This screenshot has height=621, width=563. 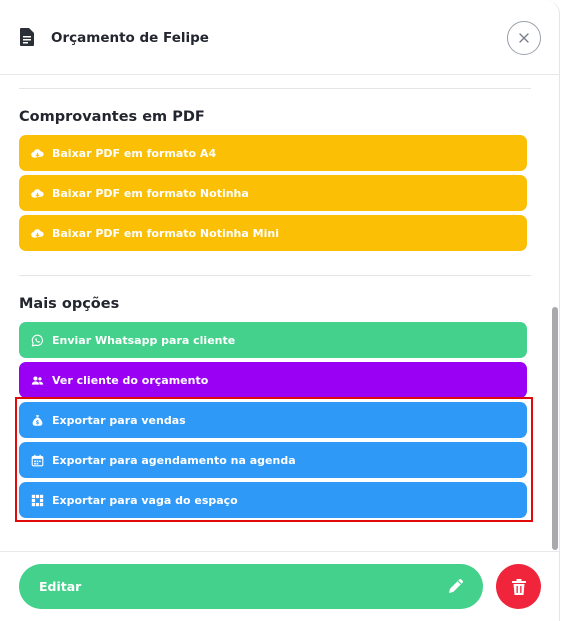 I want to click on edit-button-label: Editar, so click(x=60, y=586).